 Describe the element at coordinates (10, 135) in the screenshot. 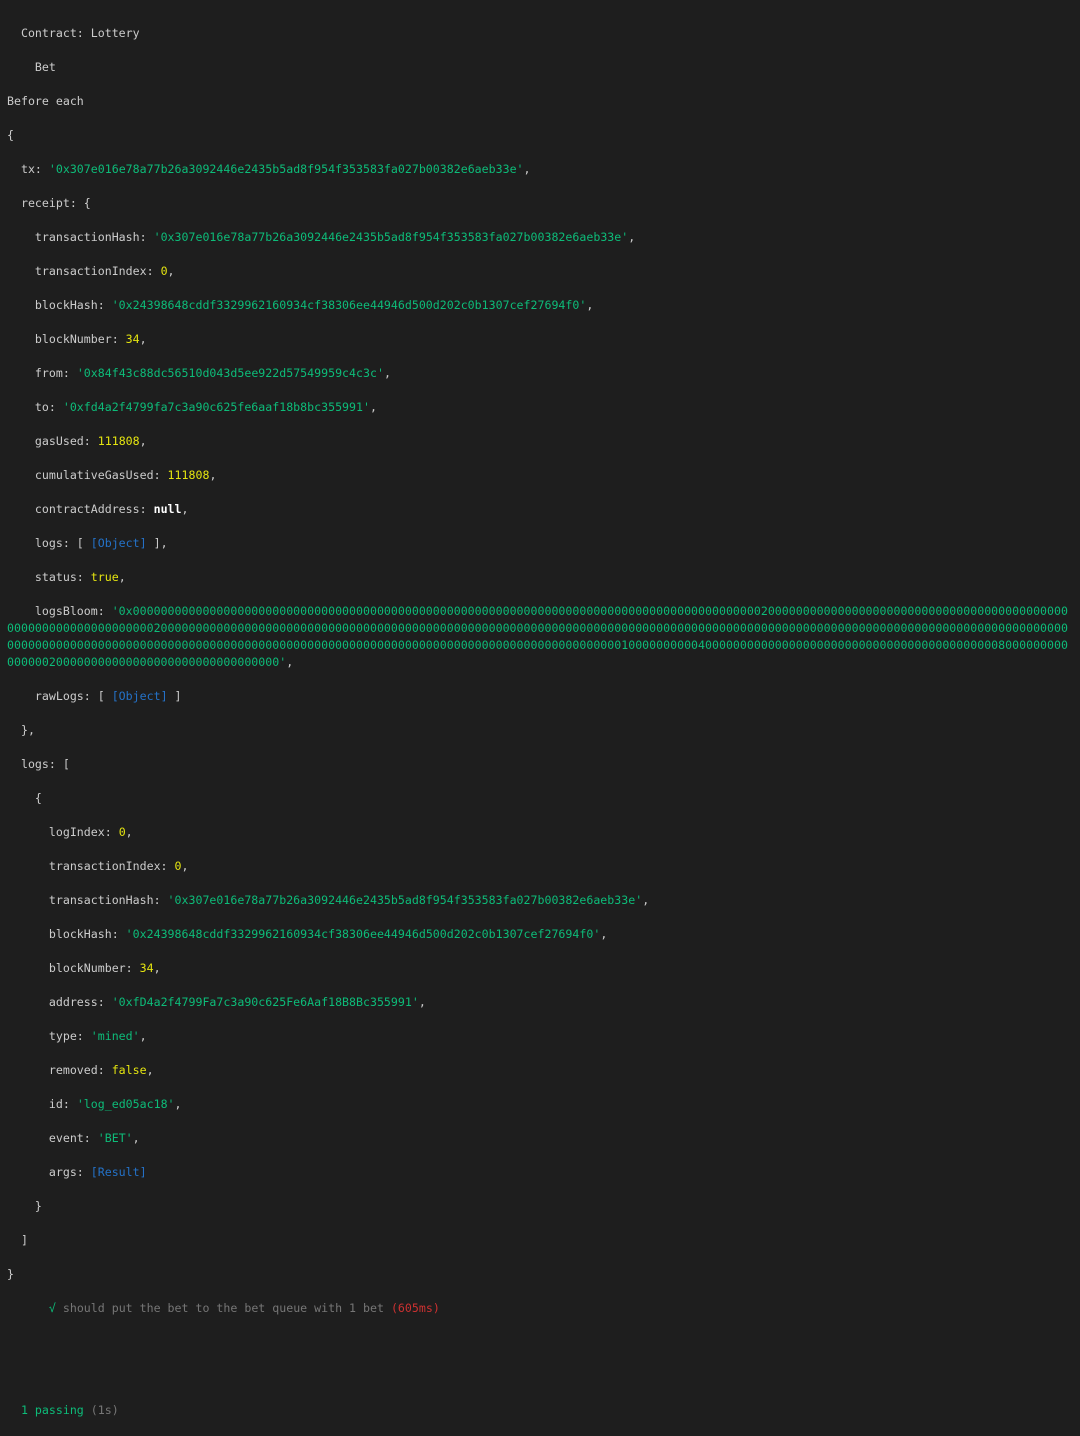

I see `open-brace: {` at that location.